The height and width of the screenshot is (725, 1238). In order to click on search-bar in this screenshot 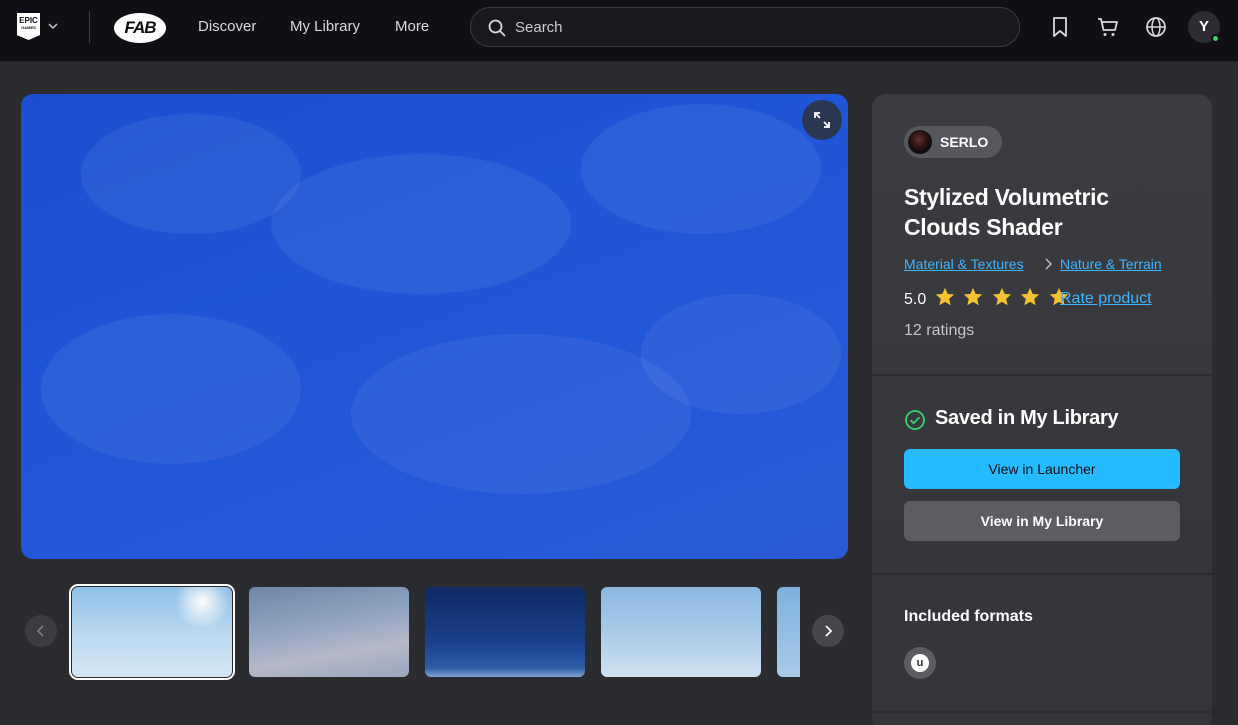, I will do `click(745, 27)`.